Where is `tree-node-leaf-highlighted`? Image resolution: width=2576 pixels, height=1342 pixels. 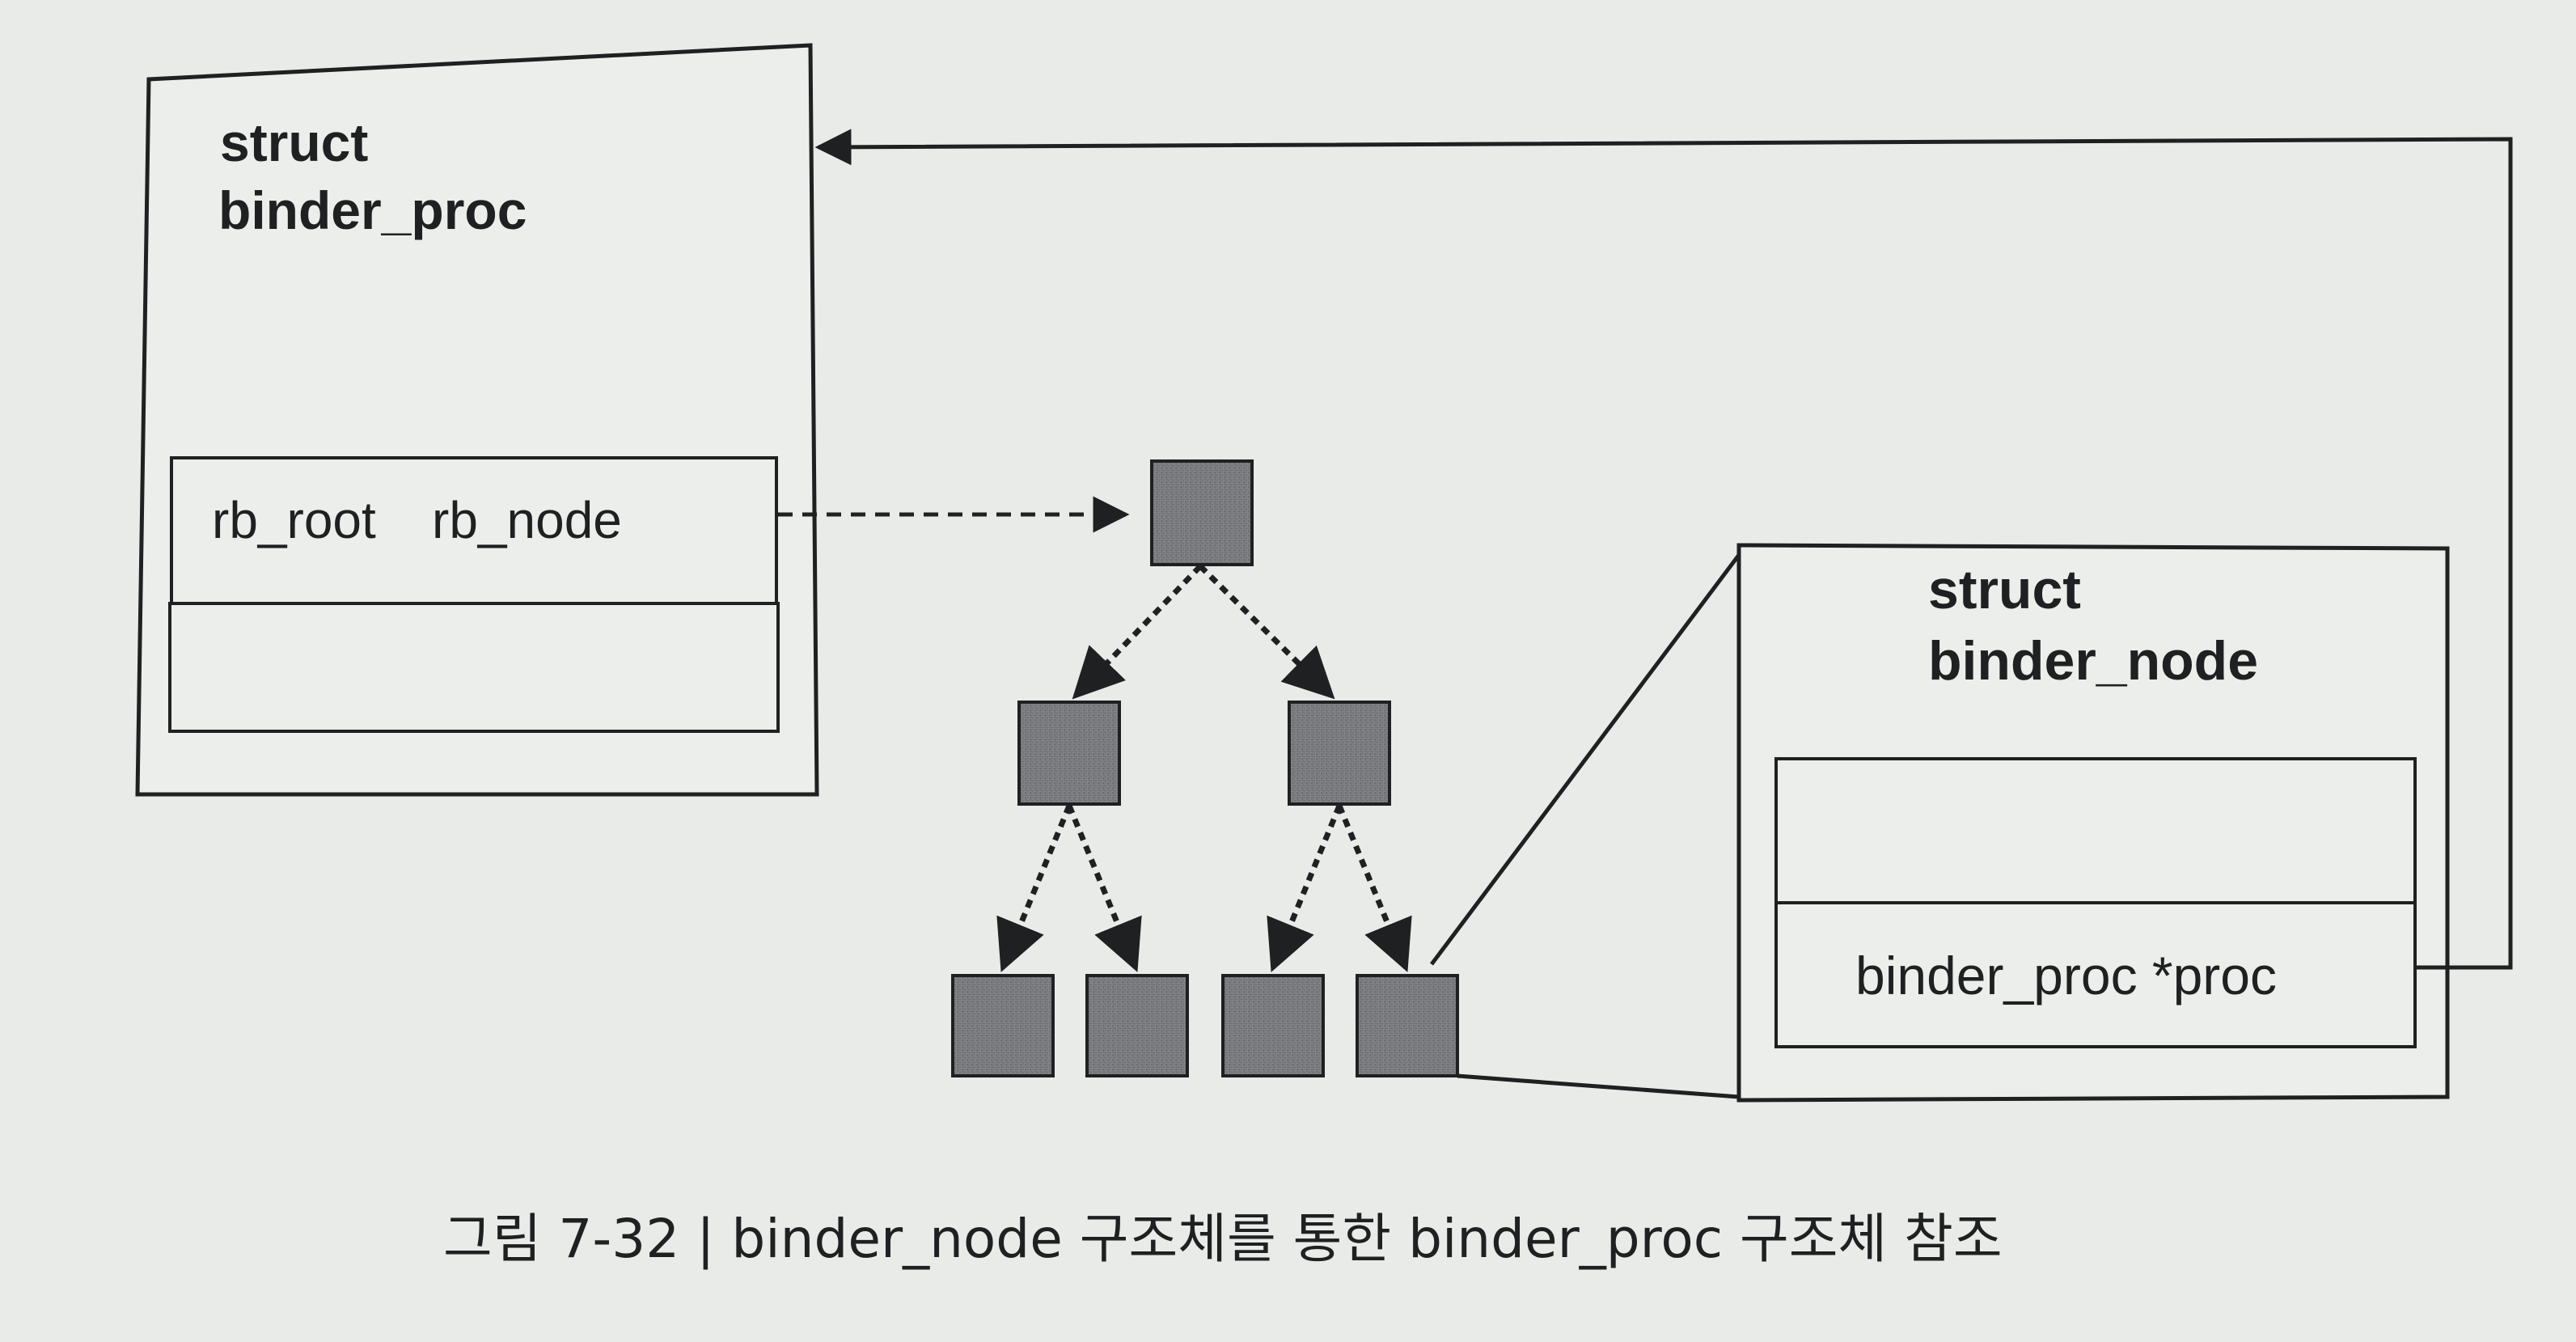 tree-node-leaf-highlighted is located at coordinates (1407, 1026).